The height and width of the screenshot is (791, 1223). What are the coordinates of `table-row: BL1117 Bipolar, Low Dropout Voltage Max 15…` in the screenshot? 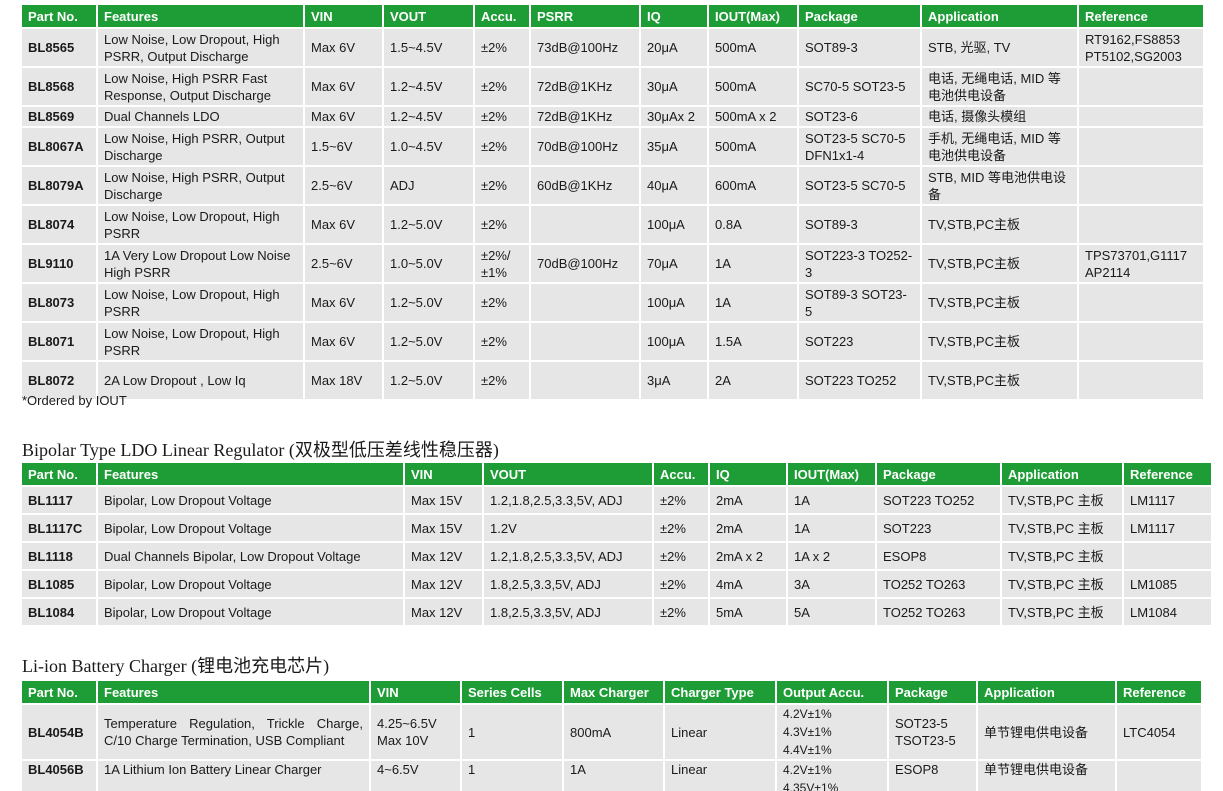 It's located at (616, 500).